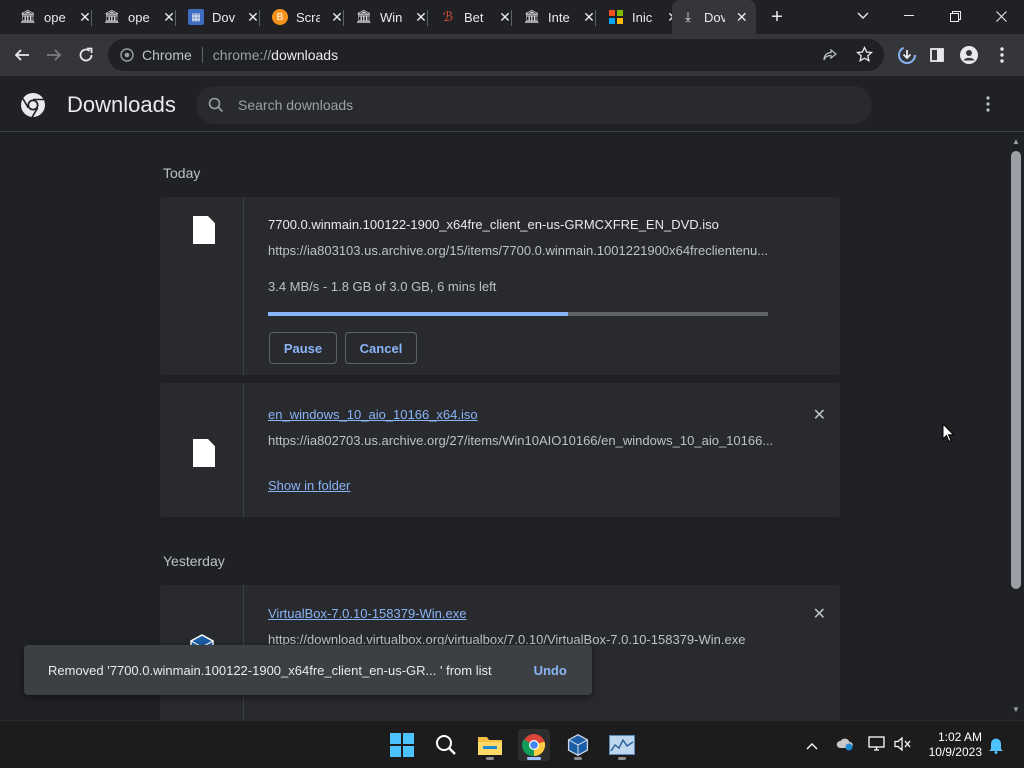 Image resolution: width=1024 pixels, height=768 pixels. I want to click on tab-4: B Scra ✕, so click(308, 17).